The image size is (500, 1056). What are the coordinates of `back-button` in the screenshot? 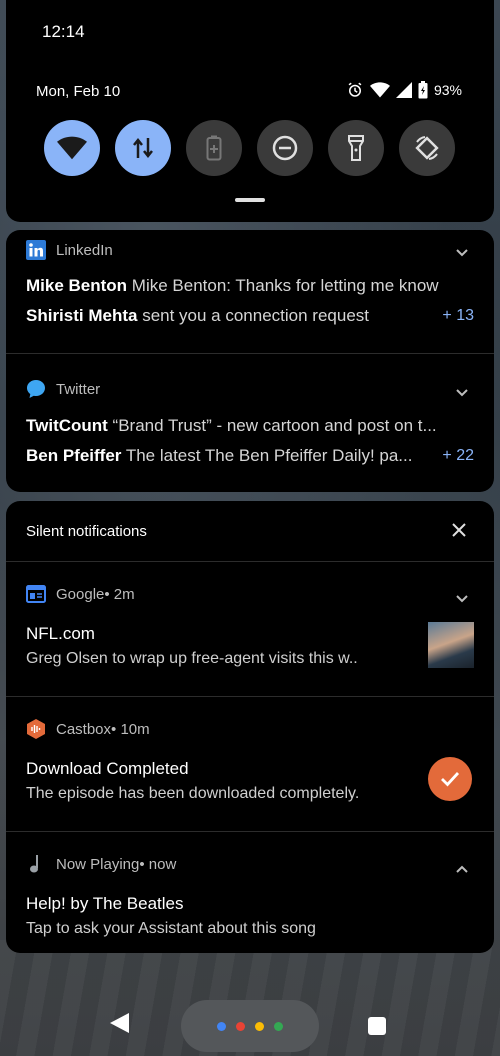 It's located at (120, 1025).